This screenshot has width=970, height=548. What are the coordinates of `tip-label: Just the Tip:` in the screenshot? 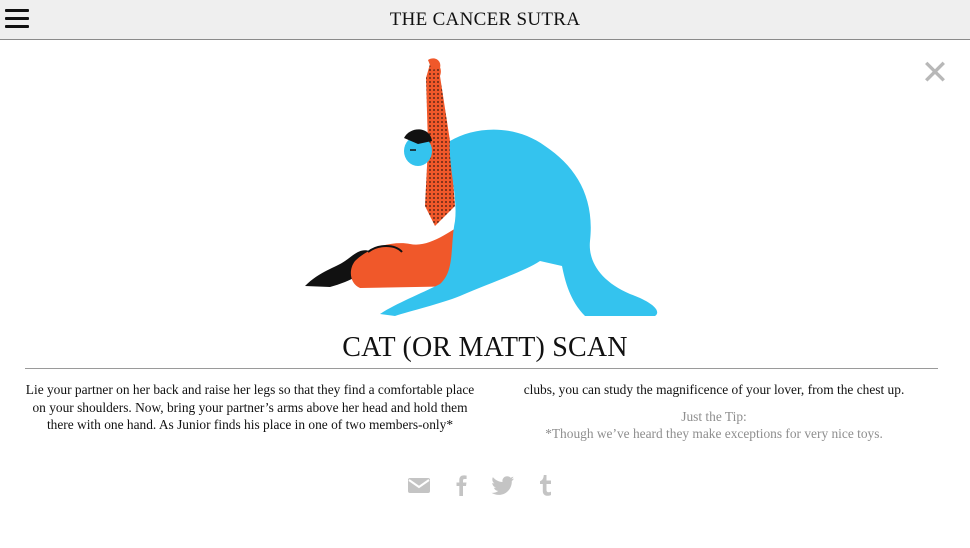 It's located at (714, 416).